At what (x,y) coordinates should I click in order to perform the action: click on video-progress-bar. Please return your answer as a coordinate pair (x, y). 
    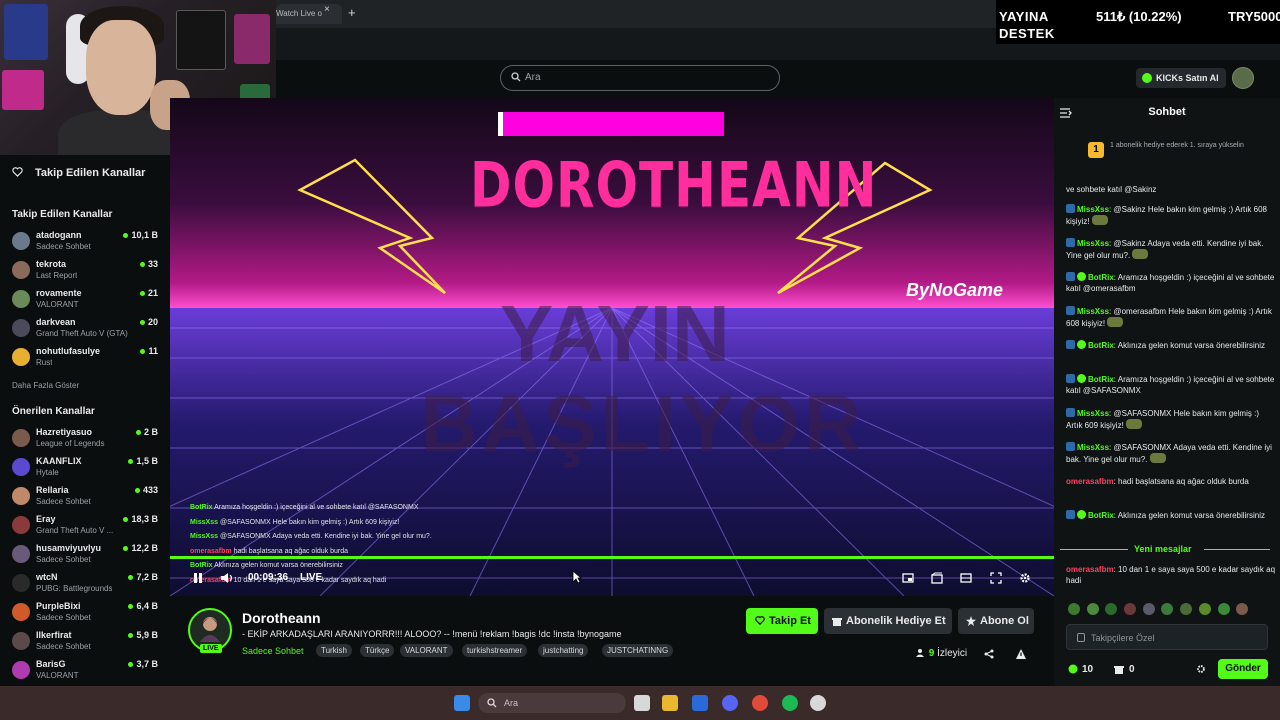
    Looking at the image, I should click on (612, 557).